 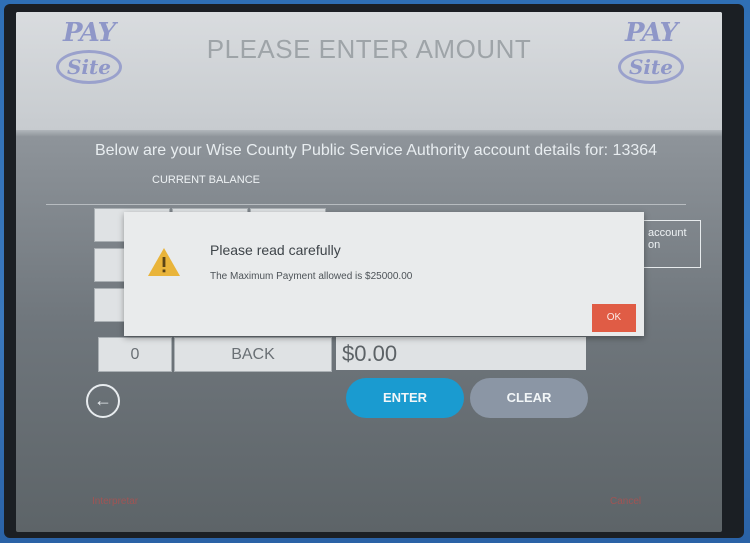 I want to click on keypad-key-0: 0, so click(x=135, y=354).